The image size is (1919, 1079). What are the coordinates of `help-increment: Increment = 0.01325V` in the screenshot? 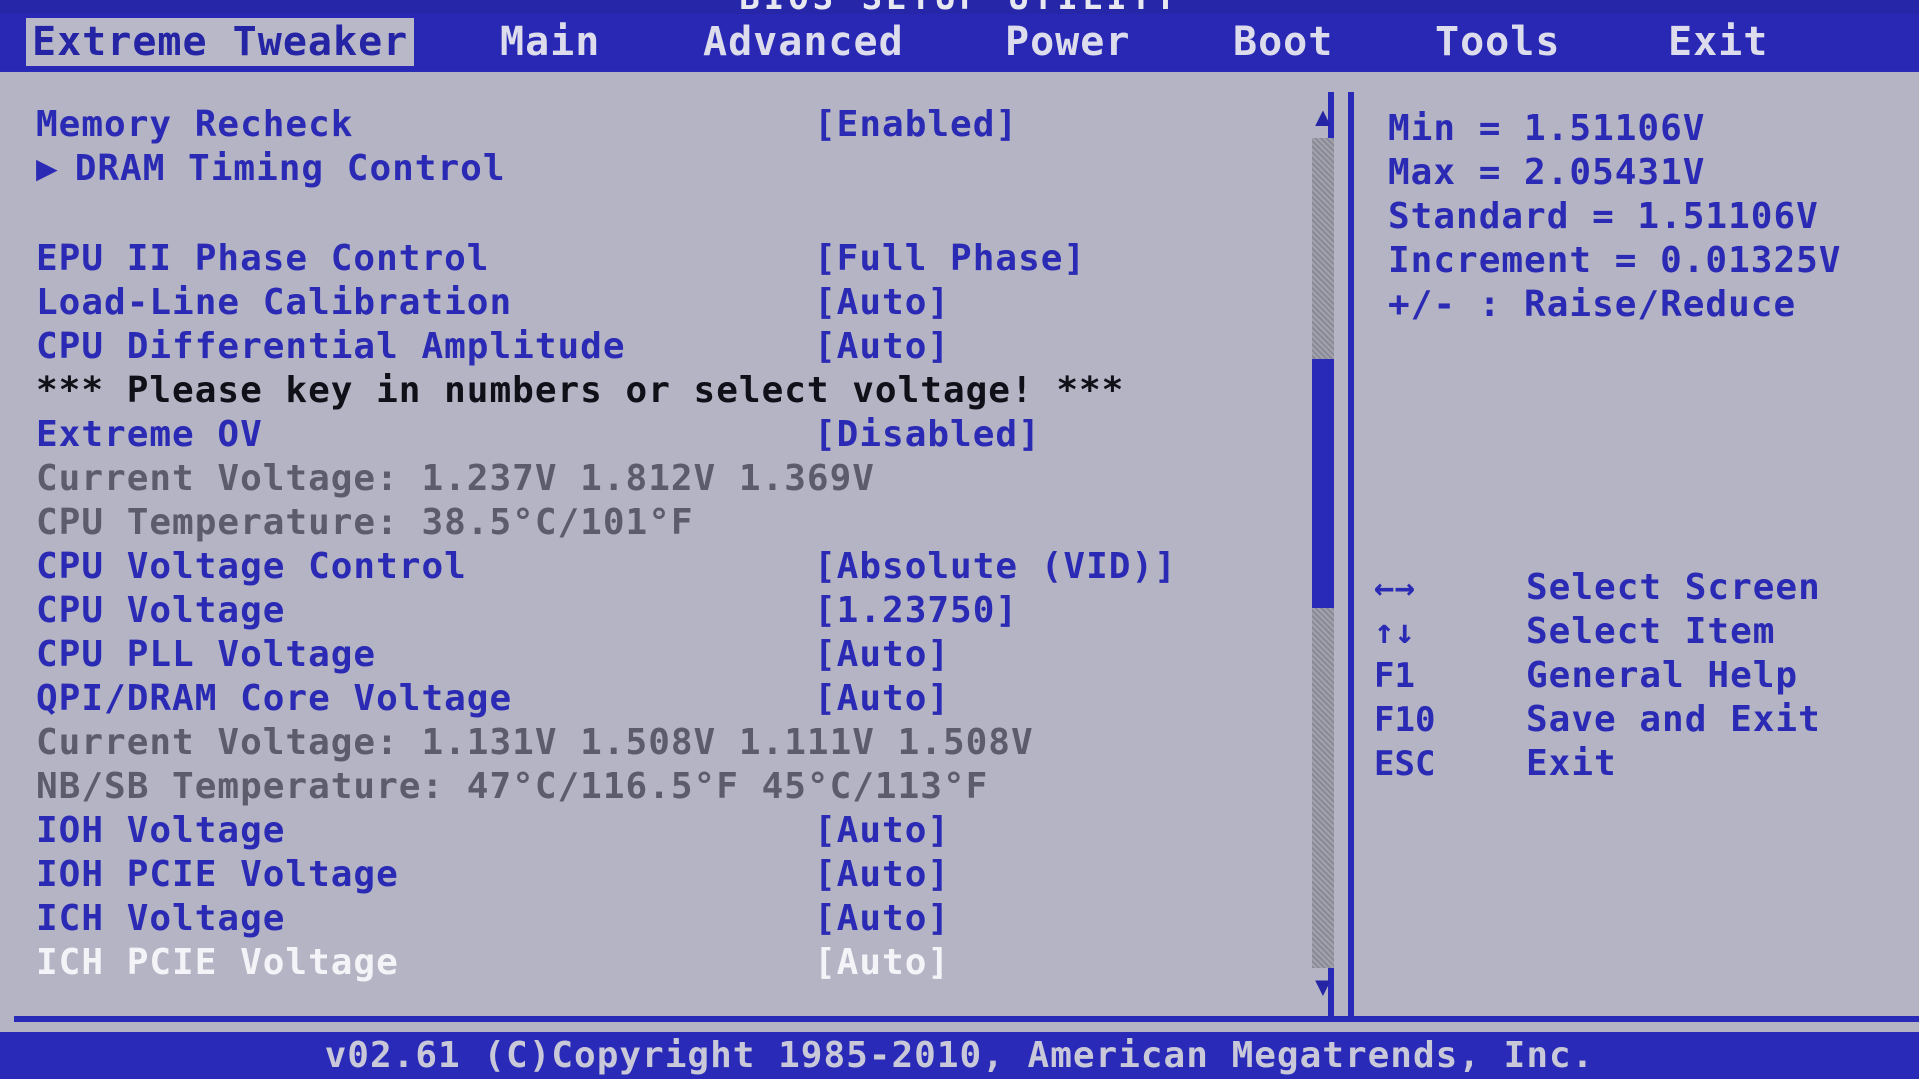 It's located at (1615, 260).